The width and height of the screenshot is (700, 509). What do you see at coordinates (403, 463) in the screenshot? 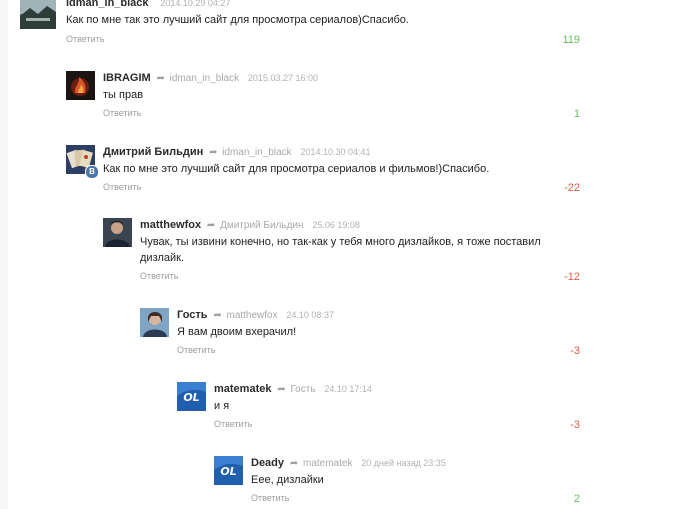
I see `comment-date: 20 дней назад 23:35` at bounding box center [403, 463].